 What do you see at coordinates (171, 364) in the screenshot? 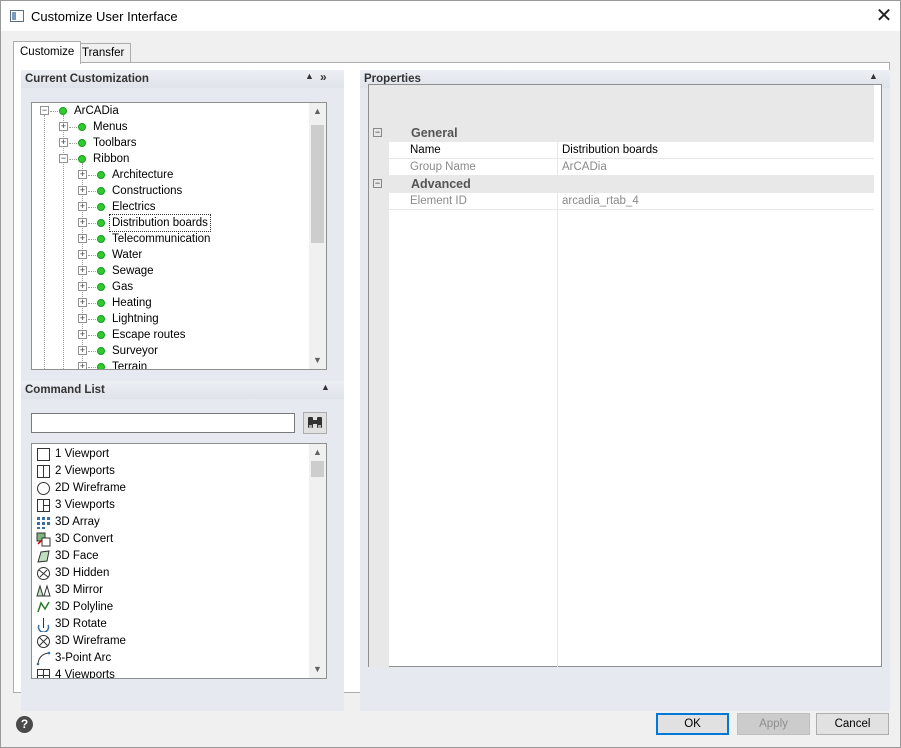
I see `tree-node: + Terrain` at bounding box center [171, 364].